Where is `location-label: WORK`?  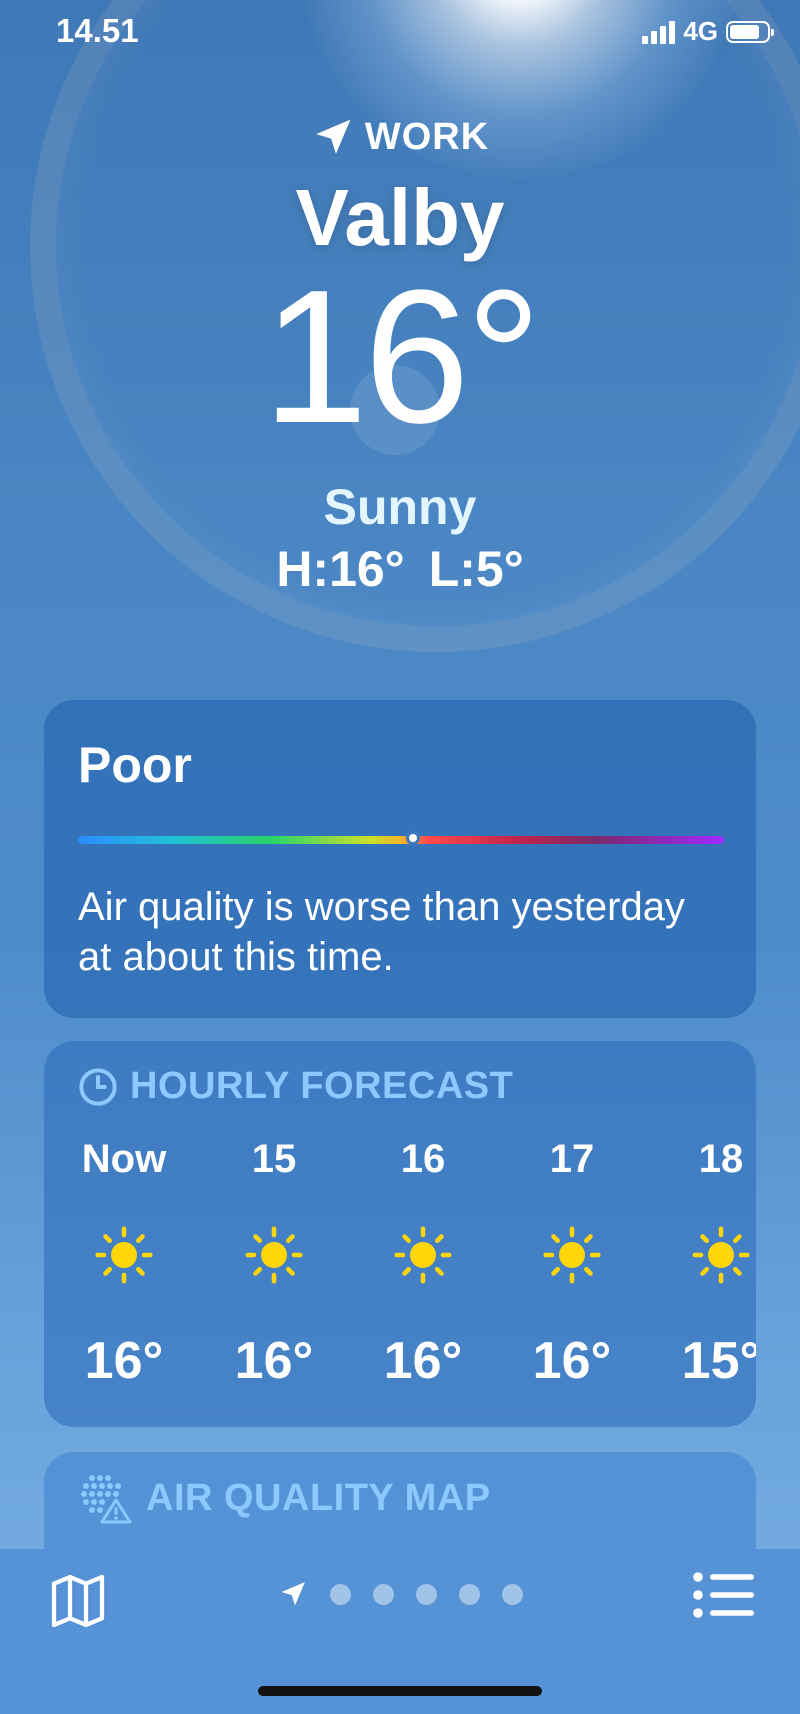
location-label: WORK is located at coordinates (400, 137).